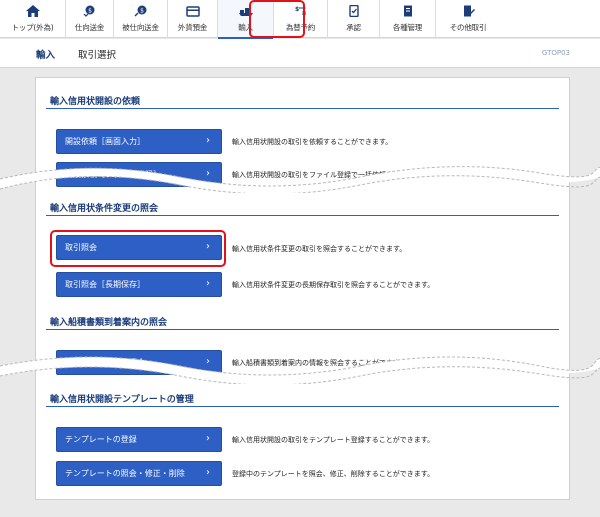  I want to click on lc-request-file-upload-button: 開設依頼［ファイル登録］ ›, so click(139, 174).